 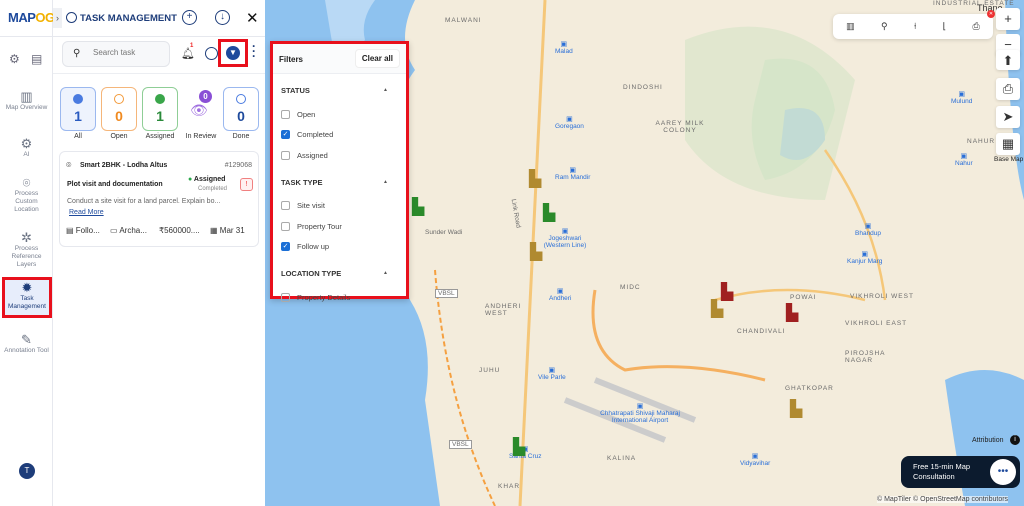 What do you see at coordinates (446, 293) in the screenshot?
I see `road-shield: VBSL` at bounding box center [446, 293].